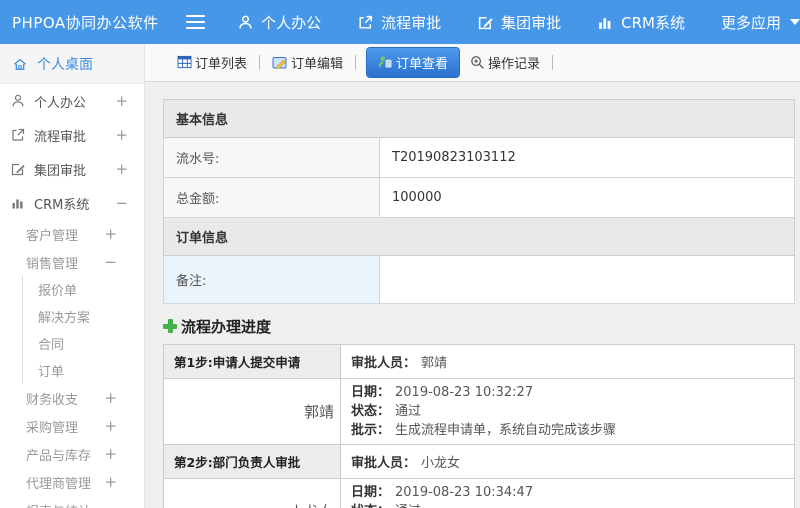 The width and height of the screenshot is (800, 508). I want to click on sidebar-item-personal-desktop: 个人桌面, so click(72, 64).